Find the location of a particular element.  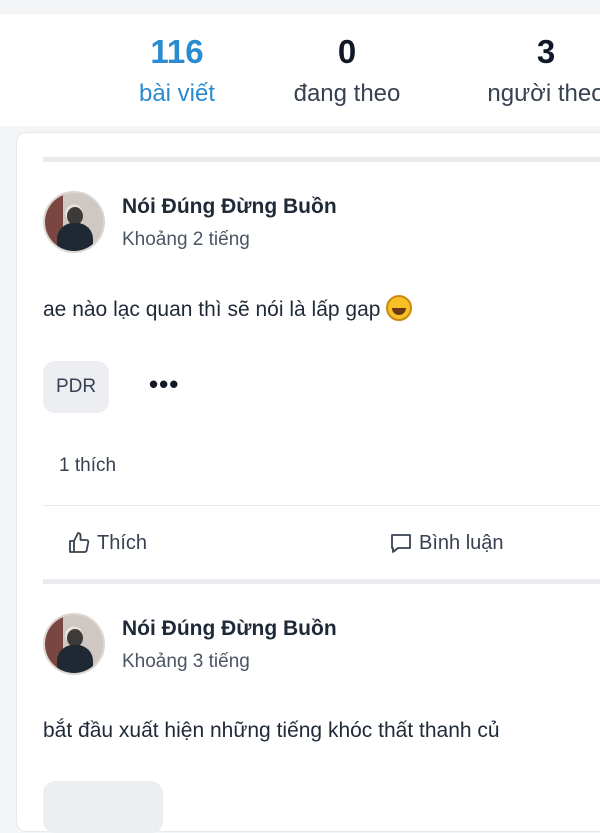

stat-posts: 116 bài viết is located at coordinates (177, 72).